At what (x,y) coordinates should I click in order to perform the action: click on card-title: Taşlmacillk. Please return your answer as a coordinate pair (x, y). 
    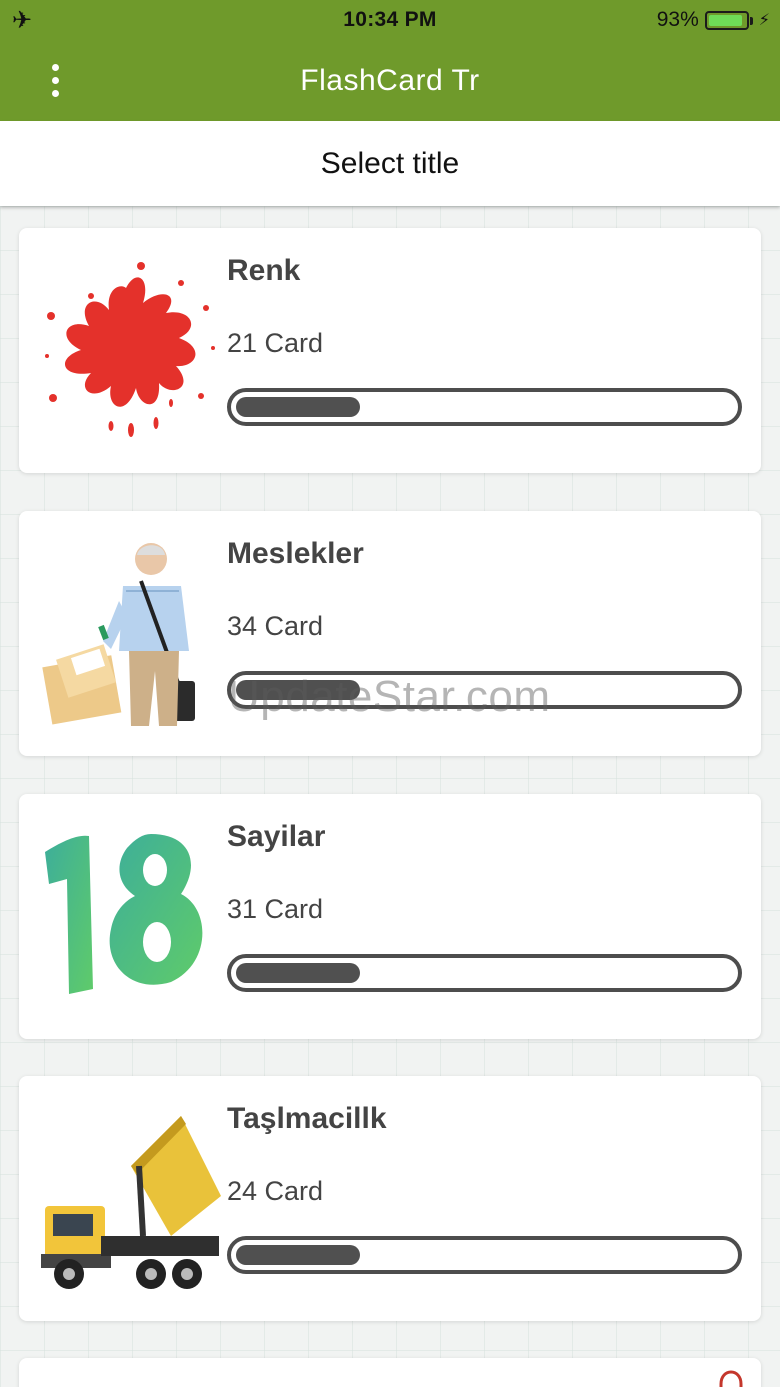
    Looking at the image, I should click on (307, 1118).